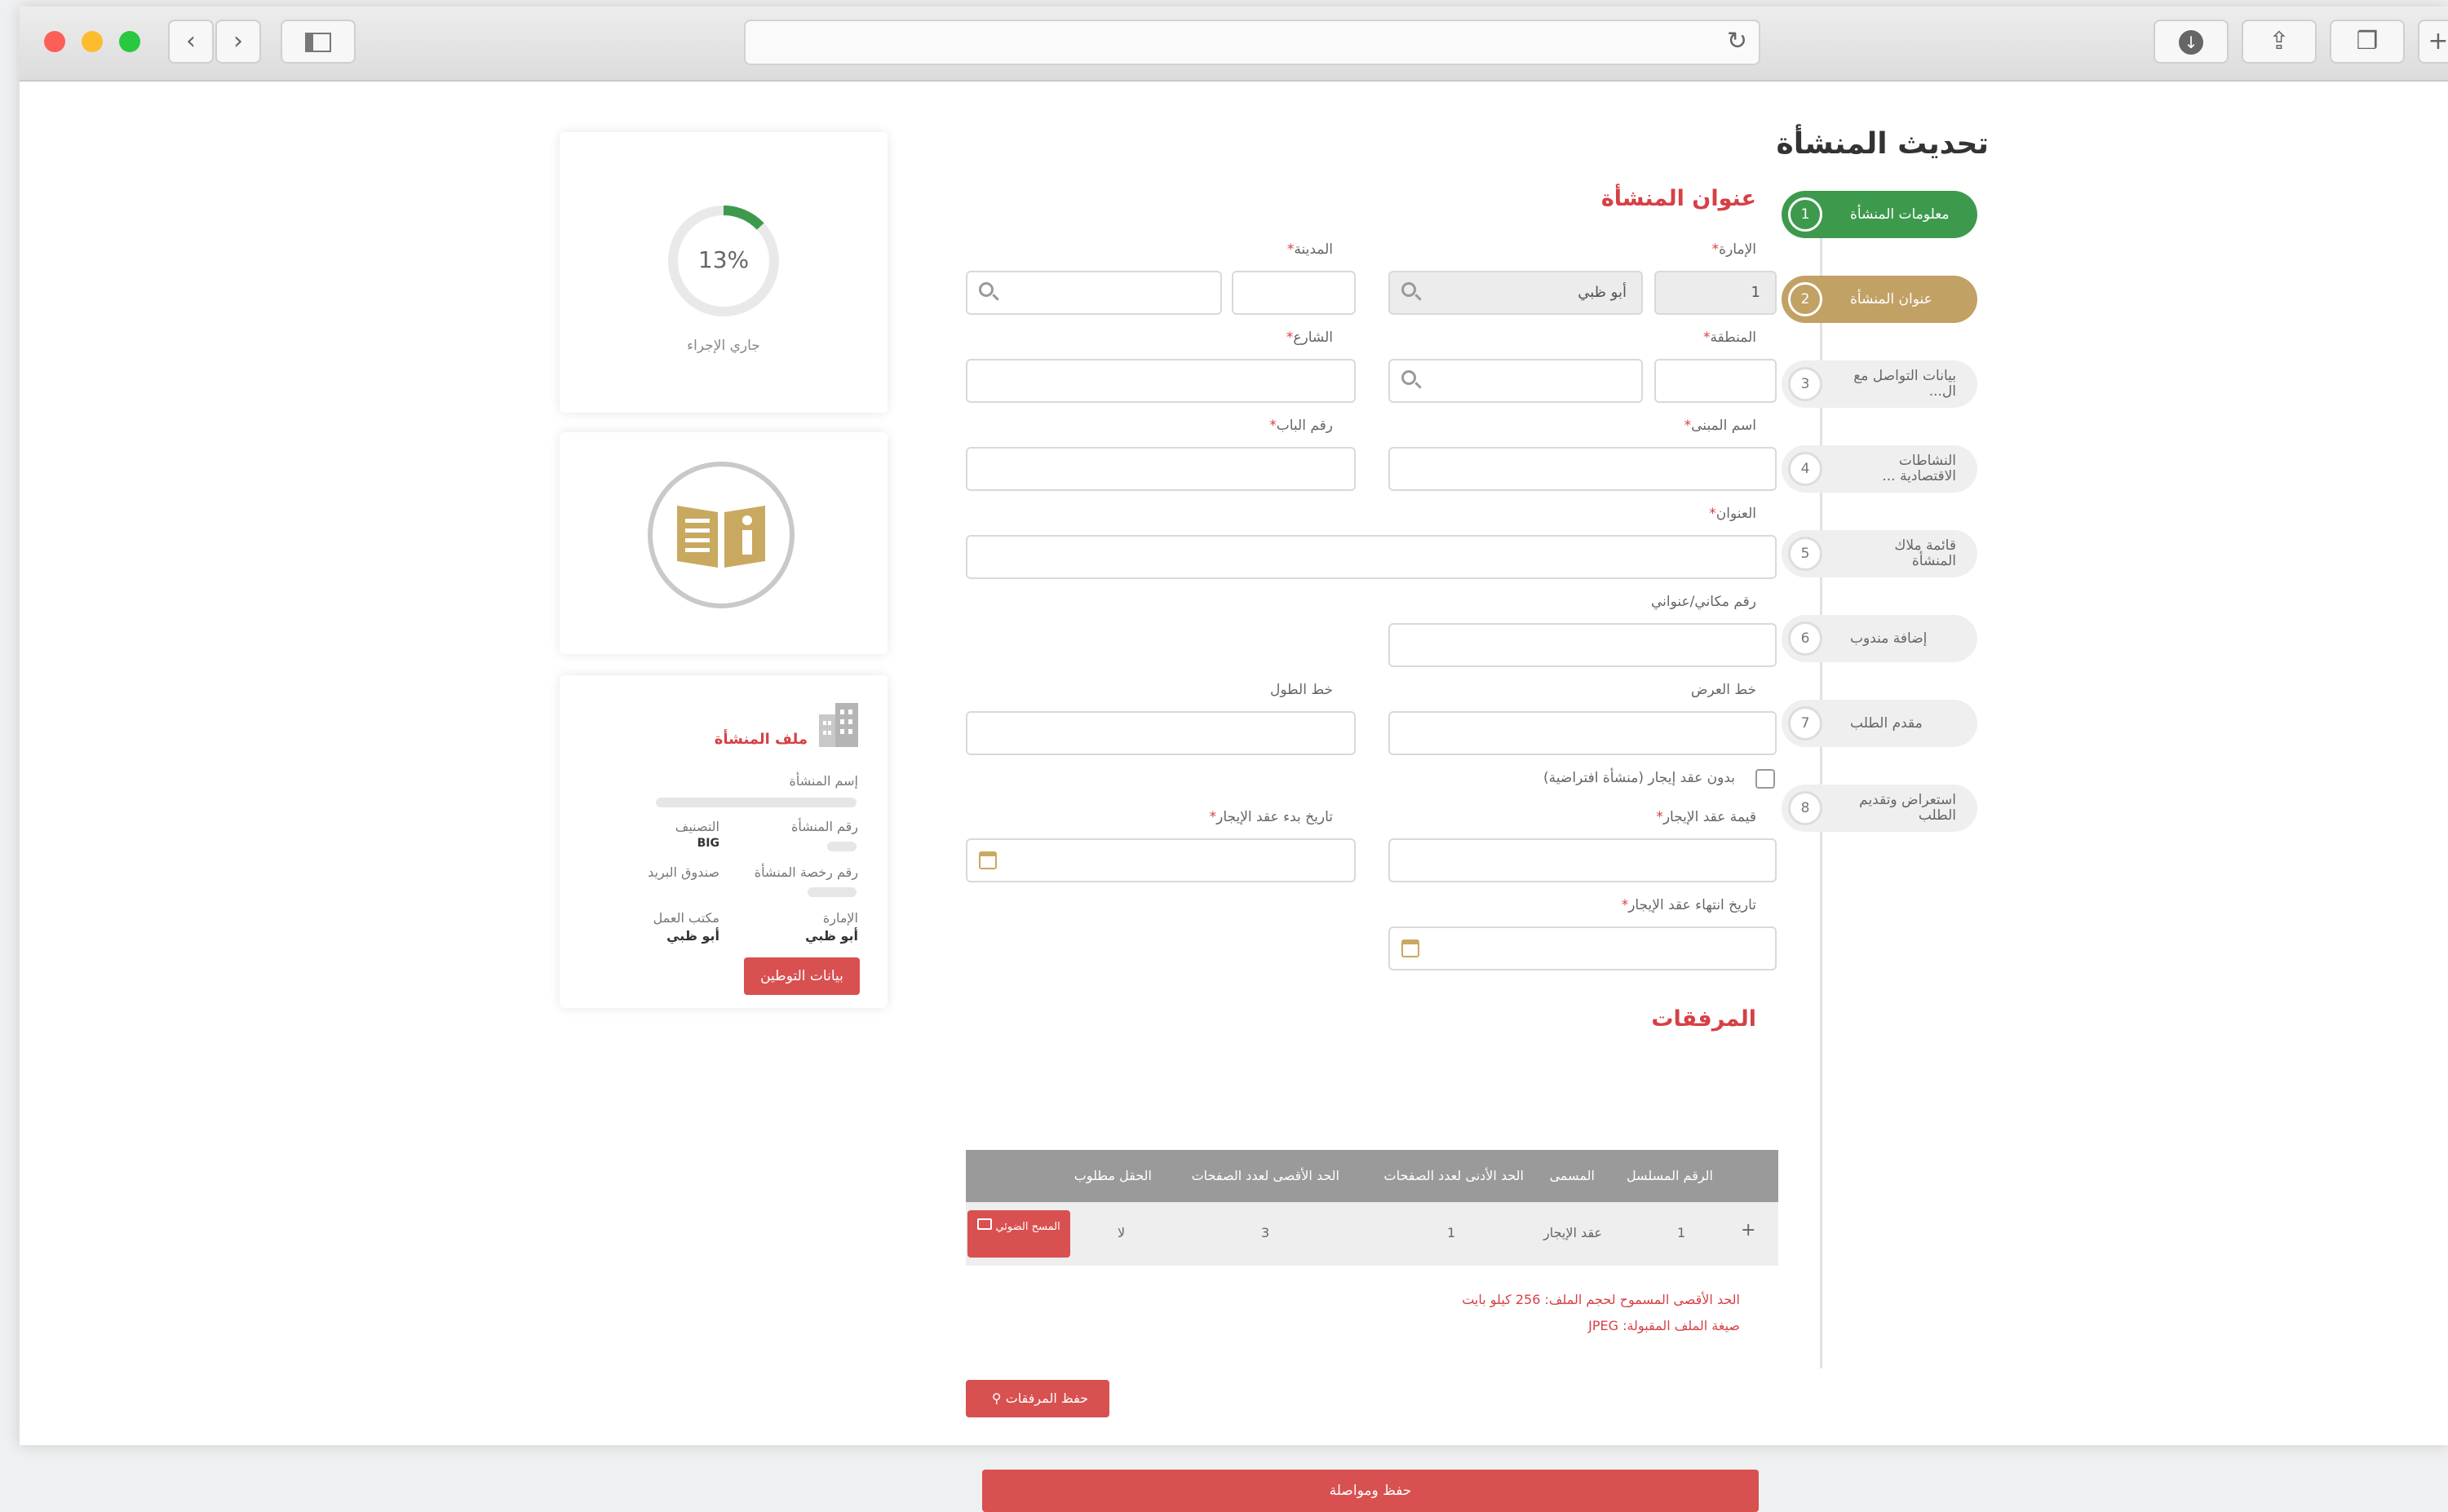 The height and width of the screenshot is (1512, 2448). I want to click on step-number: 2, so click(1805, 299).